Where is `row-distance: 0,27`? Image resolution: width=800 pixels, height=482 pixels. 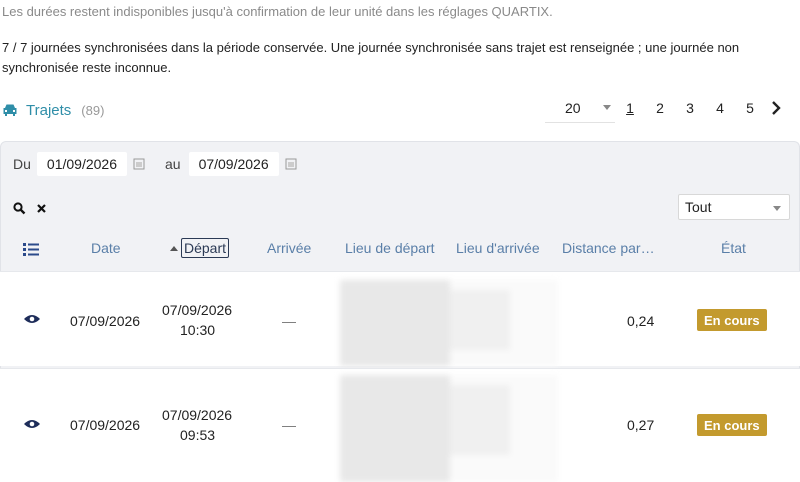
row-distance: 0,27 is located at coordinates (641, 425).